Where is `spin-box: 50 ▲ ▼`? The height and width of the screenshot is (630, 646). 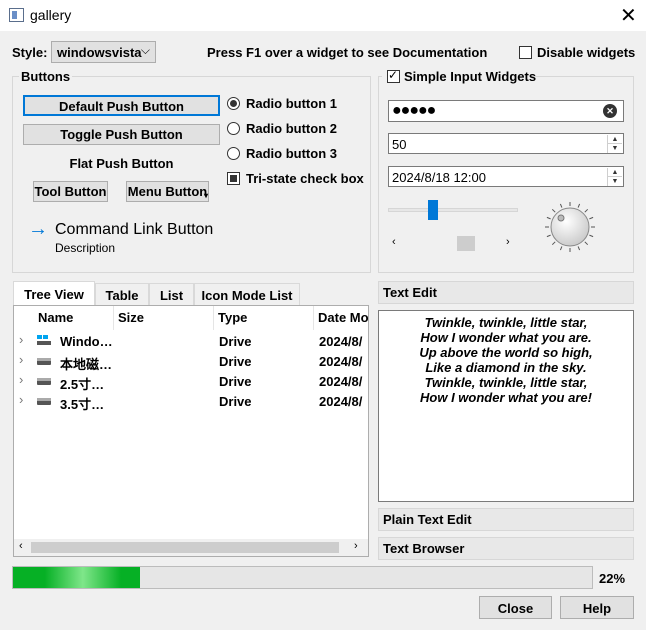 spin-box: 50 ▲ ▼ is located at coordinates (506, 143).